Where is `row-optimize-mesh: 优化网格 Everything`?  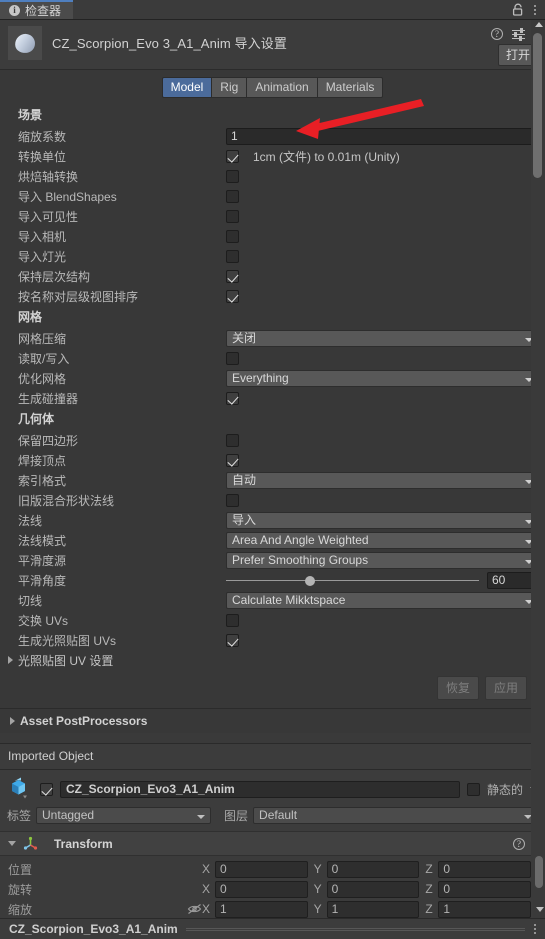 row-optimize-mesh: 优化网格 Everything is located at coordinates (269, 378).